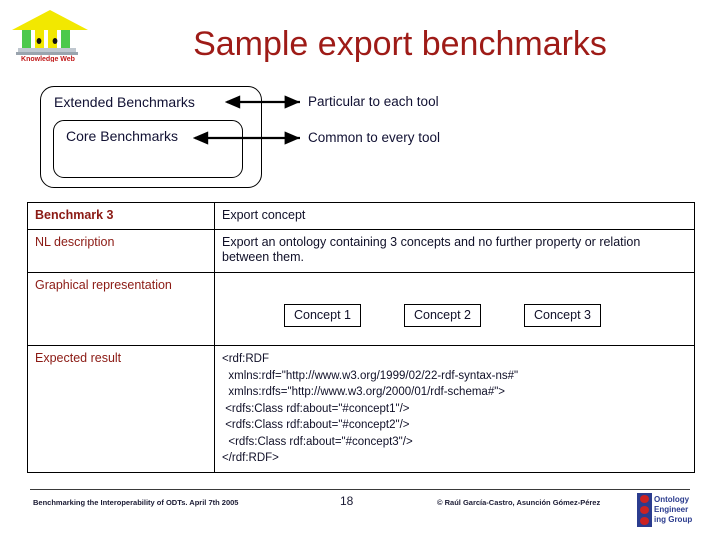  I want to click on table-row: Benchmark 3 Export concept, so click(361, 216).